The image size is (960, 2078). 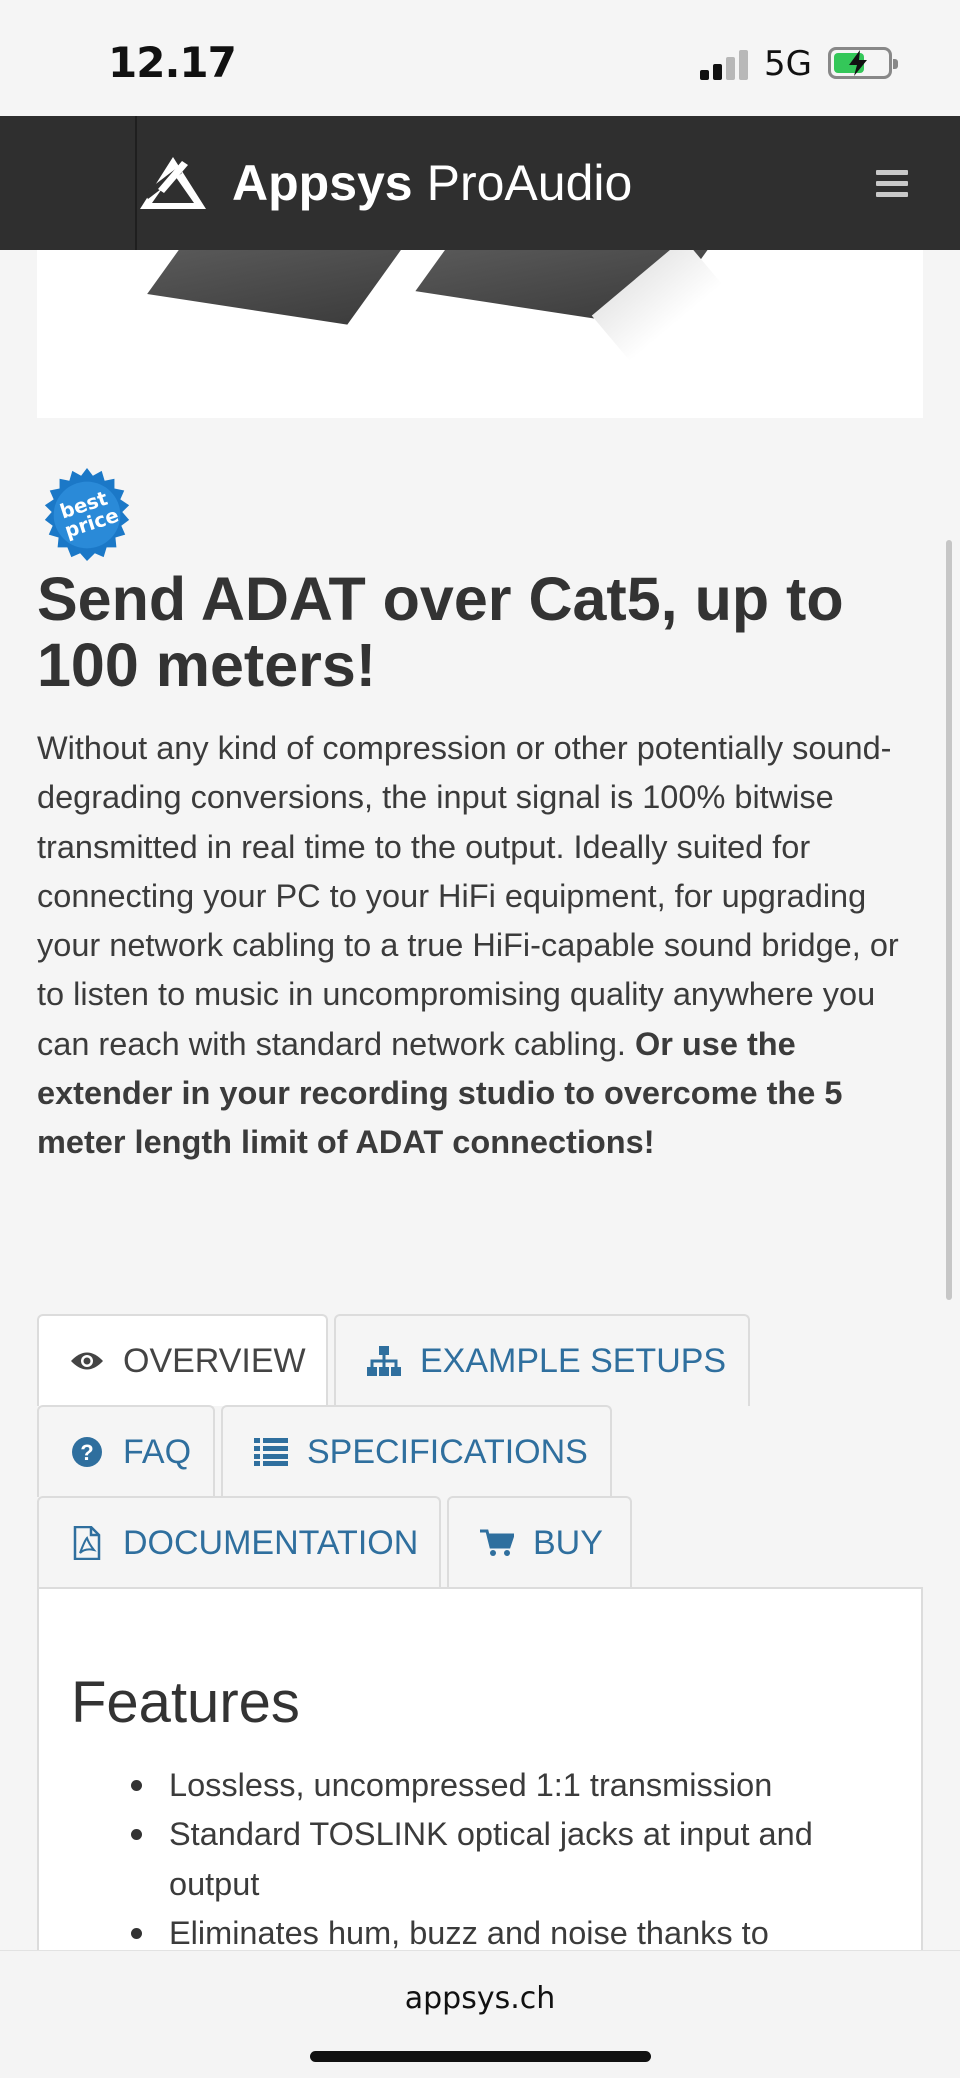 I want to click on status-time: 12.17, so click(x=172, y=62).